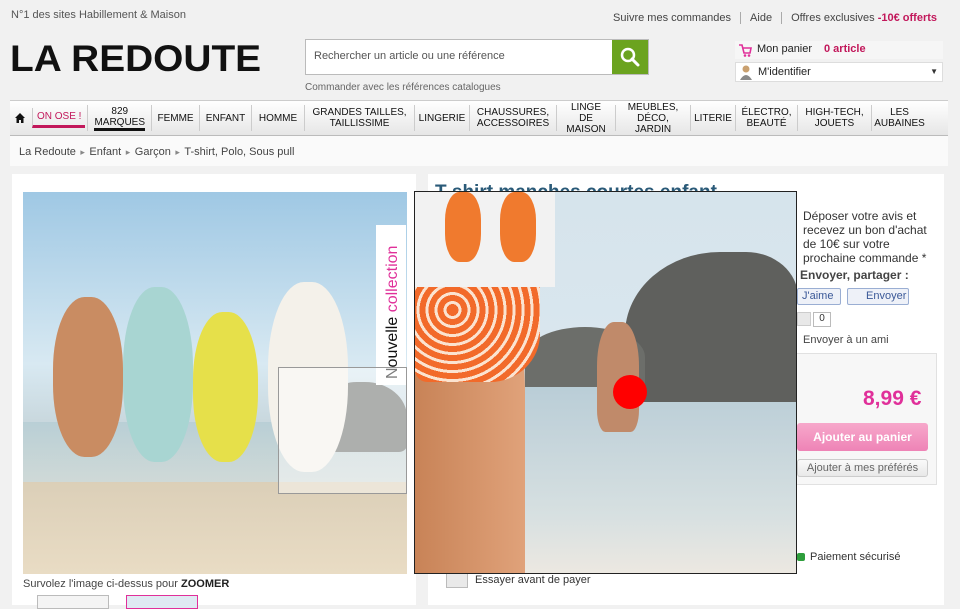 This screenshot has height=609, width=960. I want to click on breadcrumb-item: Garçon, so click(153, 152).